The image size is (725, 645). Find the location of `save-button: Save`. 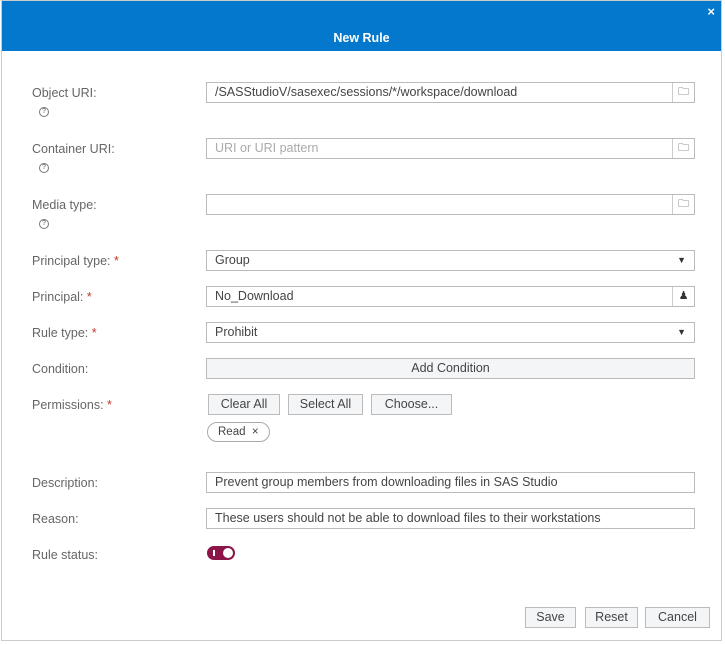

save-button: Save is located at coordinates (550, 617).